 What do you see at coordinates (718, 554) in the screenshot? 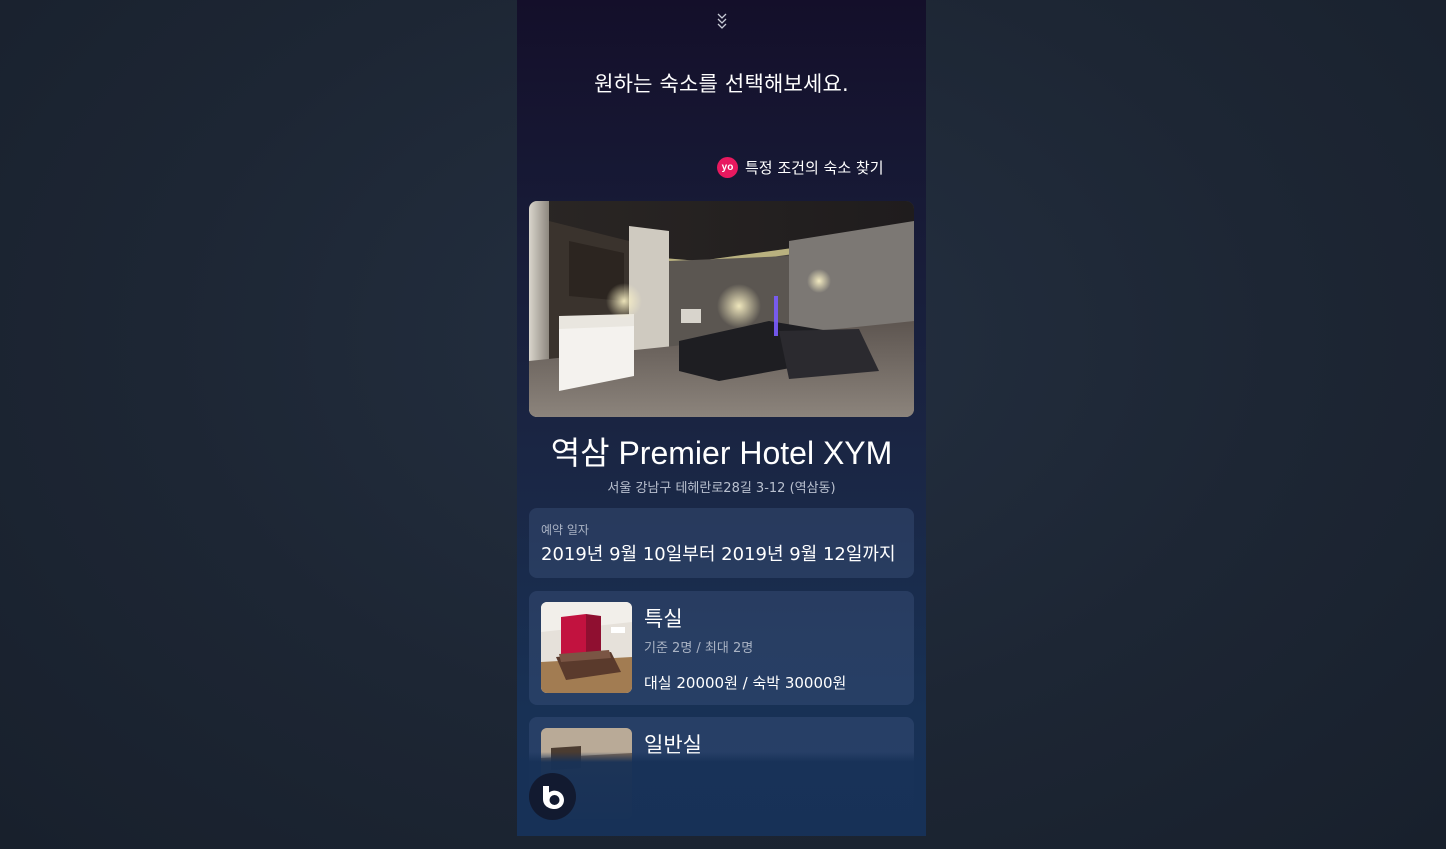
I see `reservation-date-value: 2019년 9월 10일부터 2019년 9월 12일까지` at bounding box center [718, 554].